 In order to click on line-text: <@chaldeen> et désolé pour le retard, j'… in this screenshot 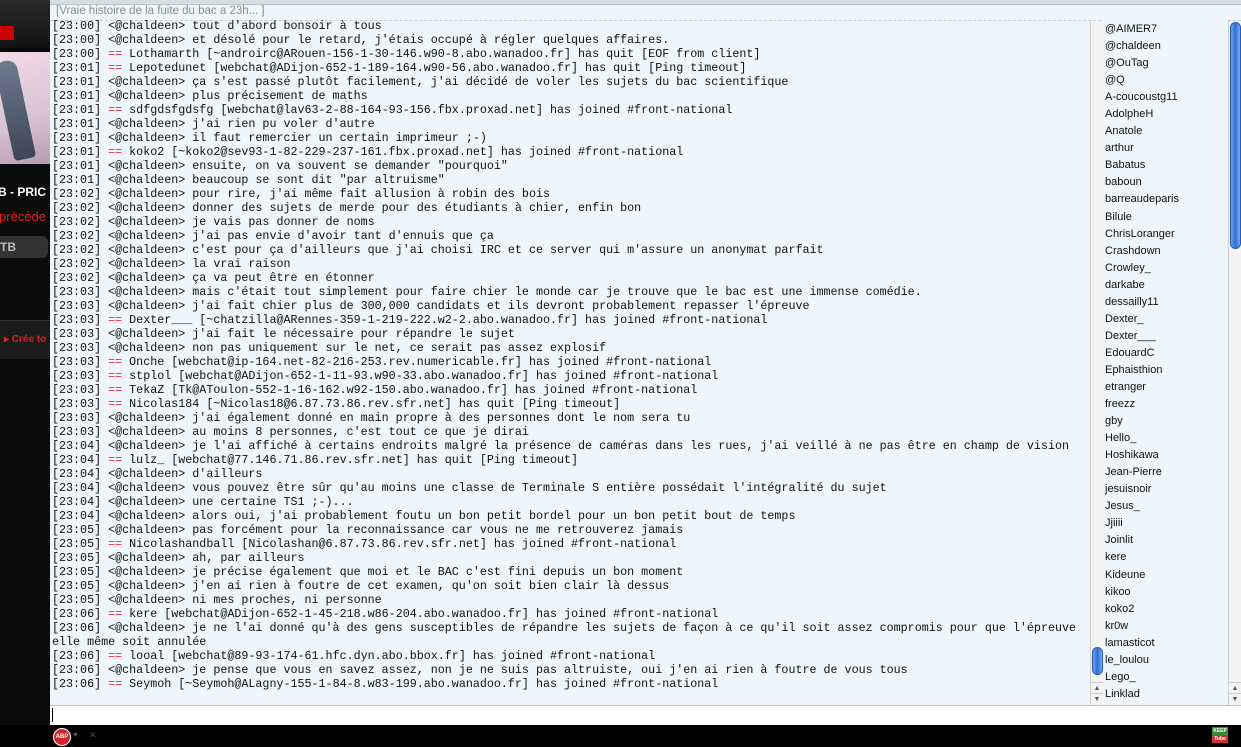, I will do `click(389, 40)`.